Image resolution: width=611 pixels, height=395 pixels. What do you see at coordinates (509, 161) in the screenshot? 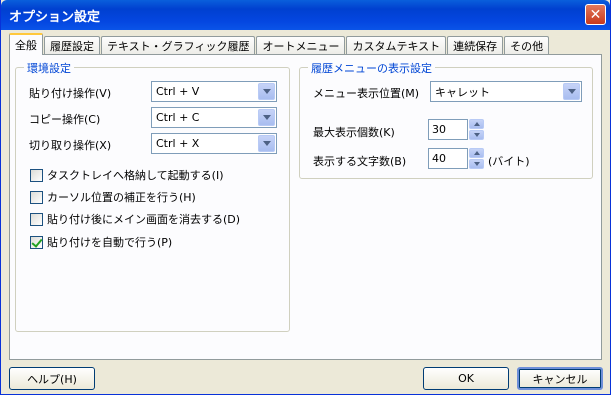
I see `char-count-unit: (バイト)` at bounding box center [509, 161].